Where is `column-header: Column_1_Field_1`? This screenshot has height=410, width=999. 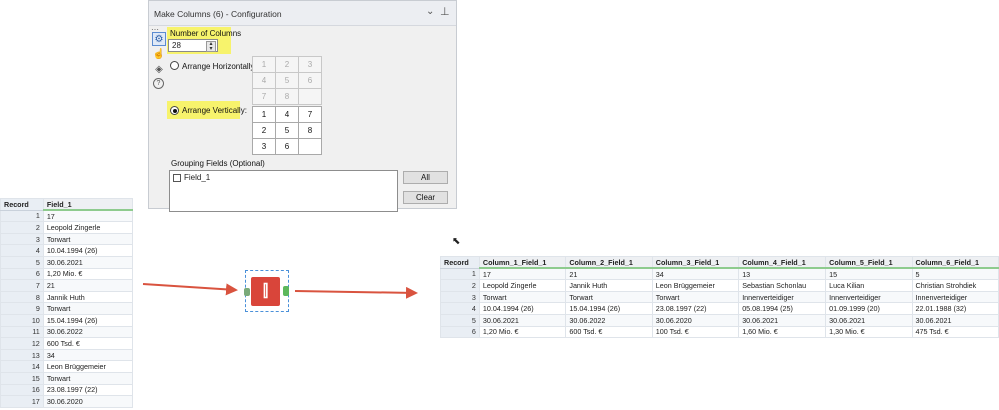 column-header: Column_1_Field_1 is located at coordinates (522, 263).